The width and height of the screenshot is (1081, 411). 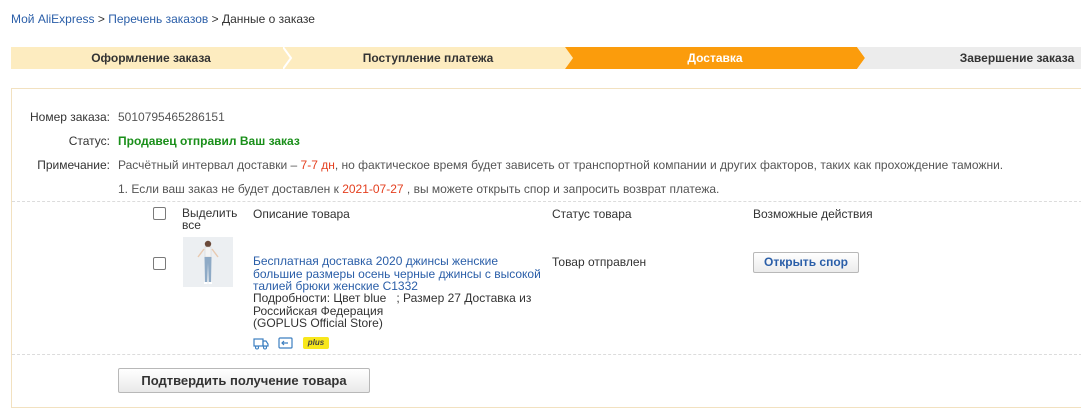 I want to click on step-label: Доставка, so click(x=715, y=58).